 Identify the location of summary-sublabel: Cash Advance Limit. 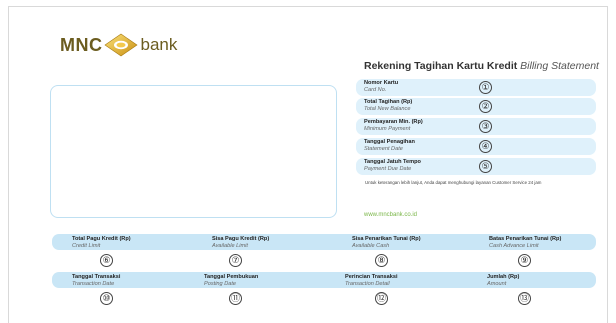
(514, 245).